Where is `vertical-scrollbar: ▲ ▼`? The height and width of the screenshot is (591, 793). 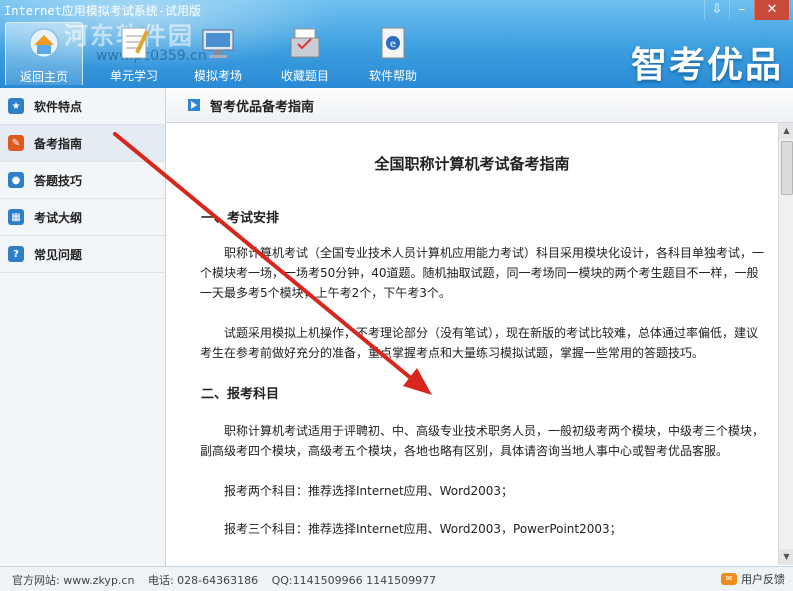
vertical-scrollbar: ▲ ▼ is located at coordinates (785, 344).